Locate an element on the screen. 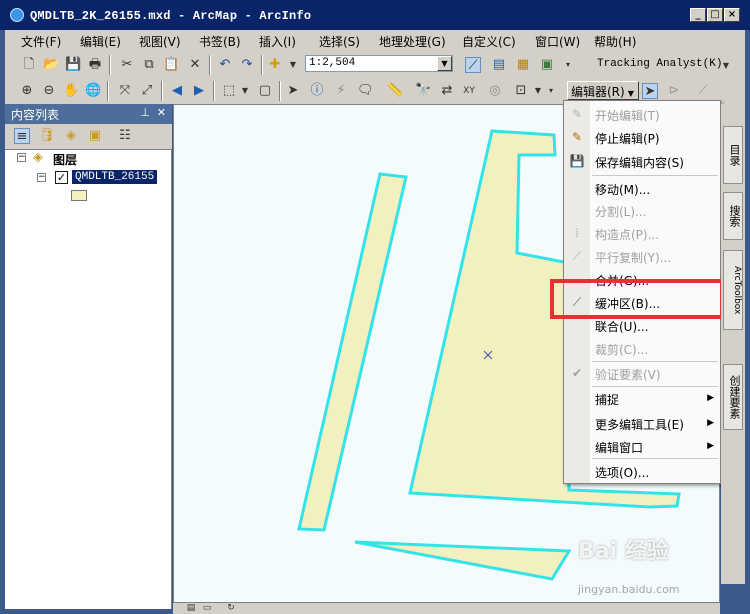  tracking-dropdown-icon: ▼ is located at coordinates (726, 66).